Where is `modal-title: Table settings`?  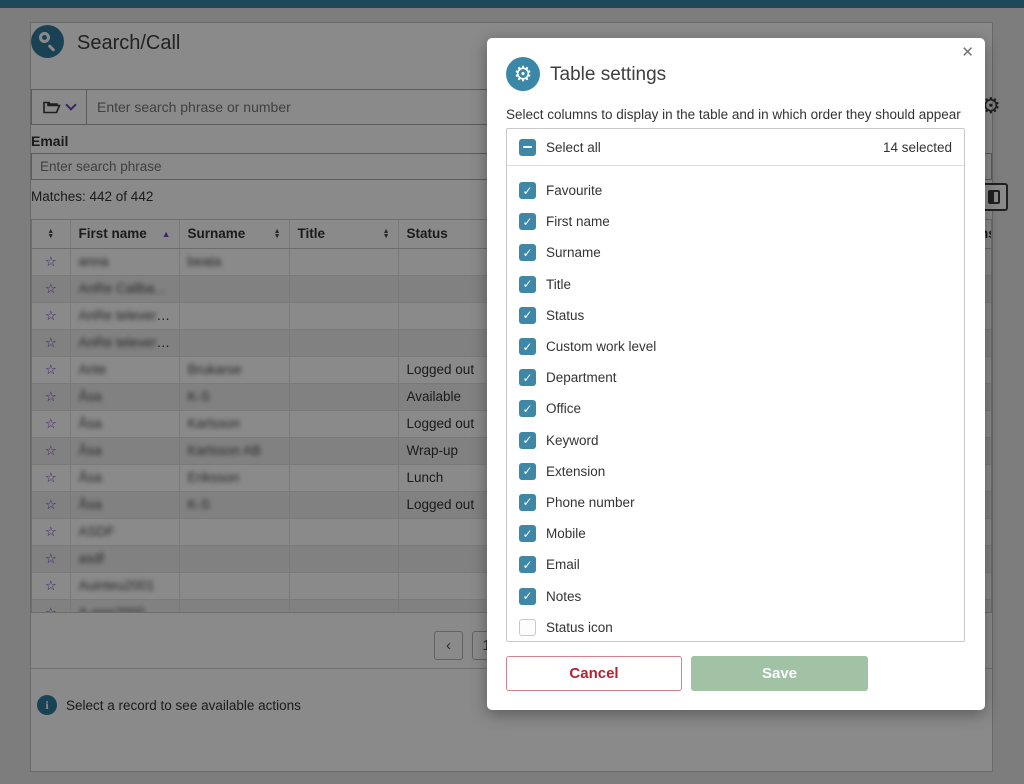 modal-title: Table settings is located at coordinates (608, 74).